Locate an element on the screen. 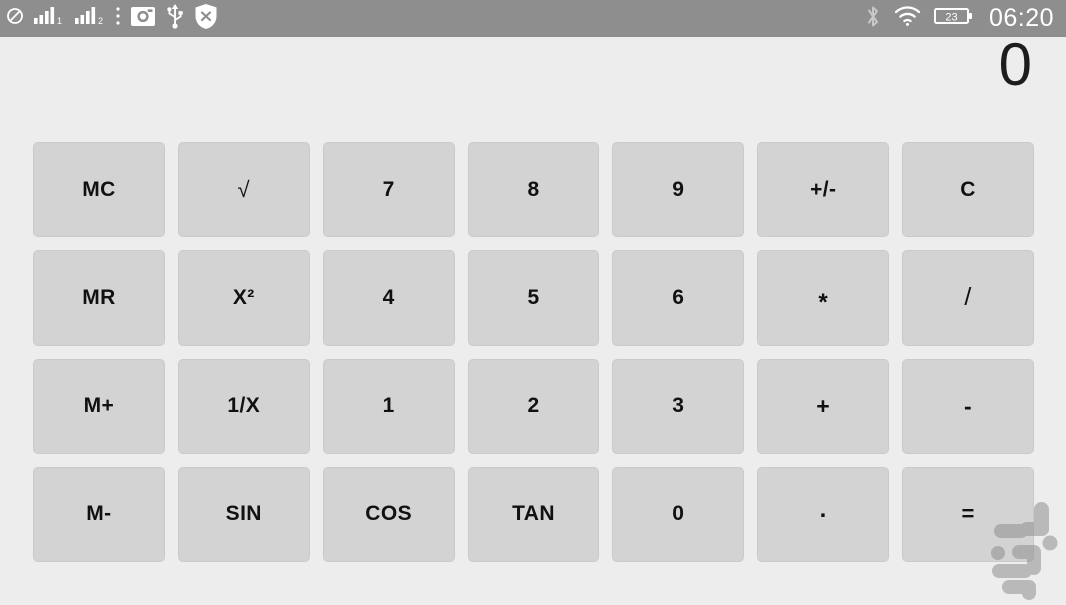  battery-icon: 23 is located at coordinates (953, 18).